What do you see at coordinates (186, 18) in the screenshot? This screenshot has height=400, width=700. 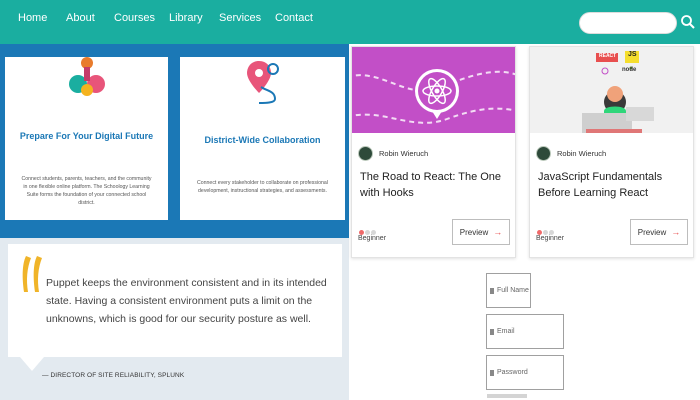 I see `nav-library: Library` at bounding box center [186, 18].